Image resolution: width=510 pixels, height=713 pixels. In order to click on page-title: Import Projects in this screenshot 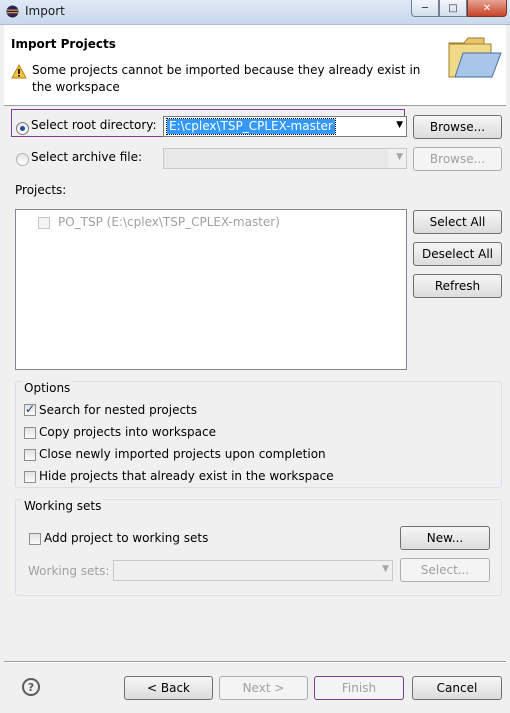, I will do `click(63, 44)`.